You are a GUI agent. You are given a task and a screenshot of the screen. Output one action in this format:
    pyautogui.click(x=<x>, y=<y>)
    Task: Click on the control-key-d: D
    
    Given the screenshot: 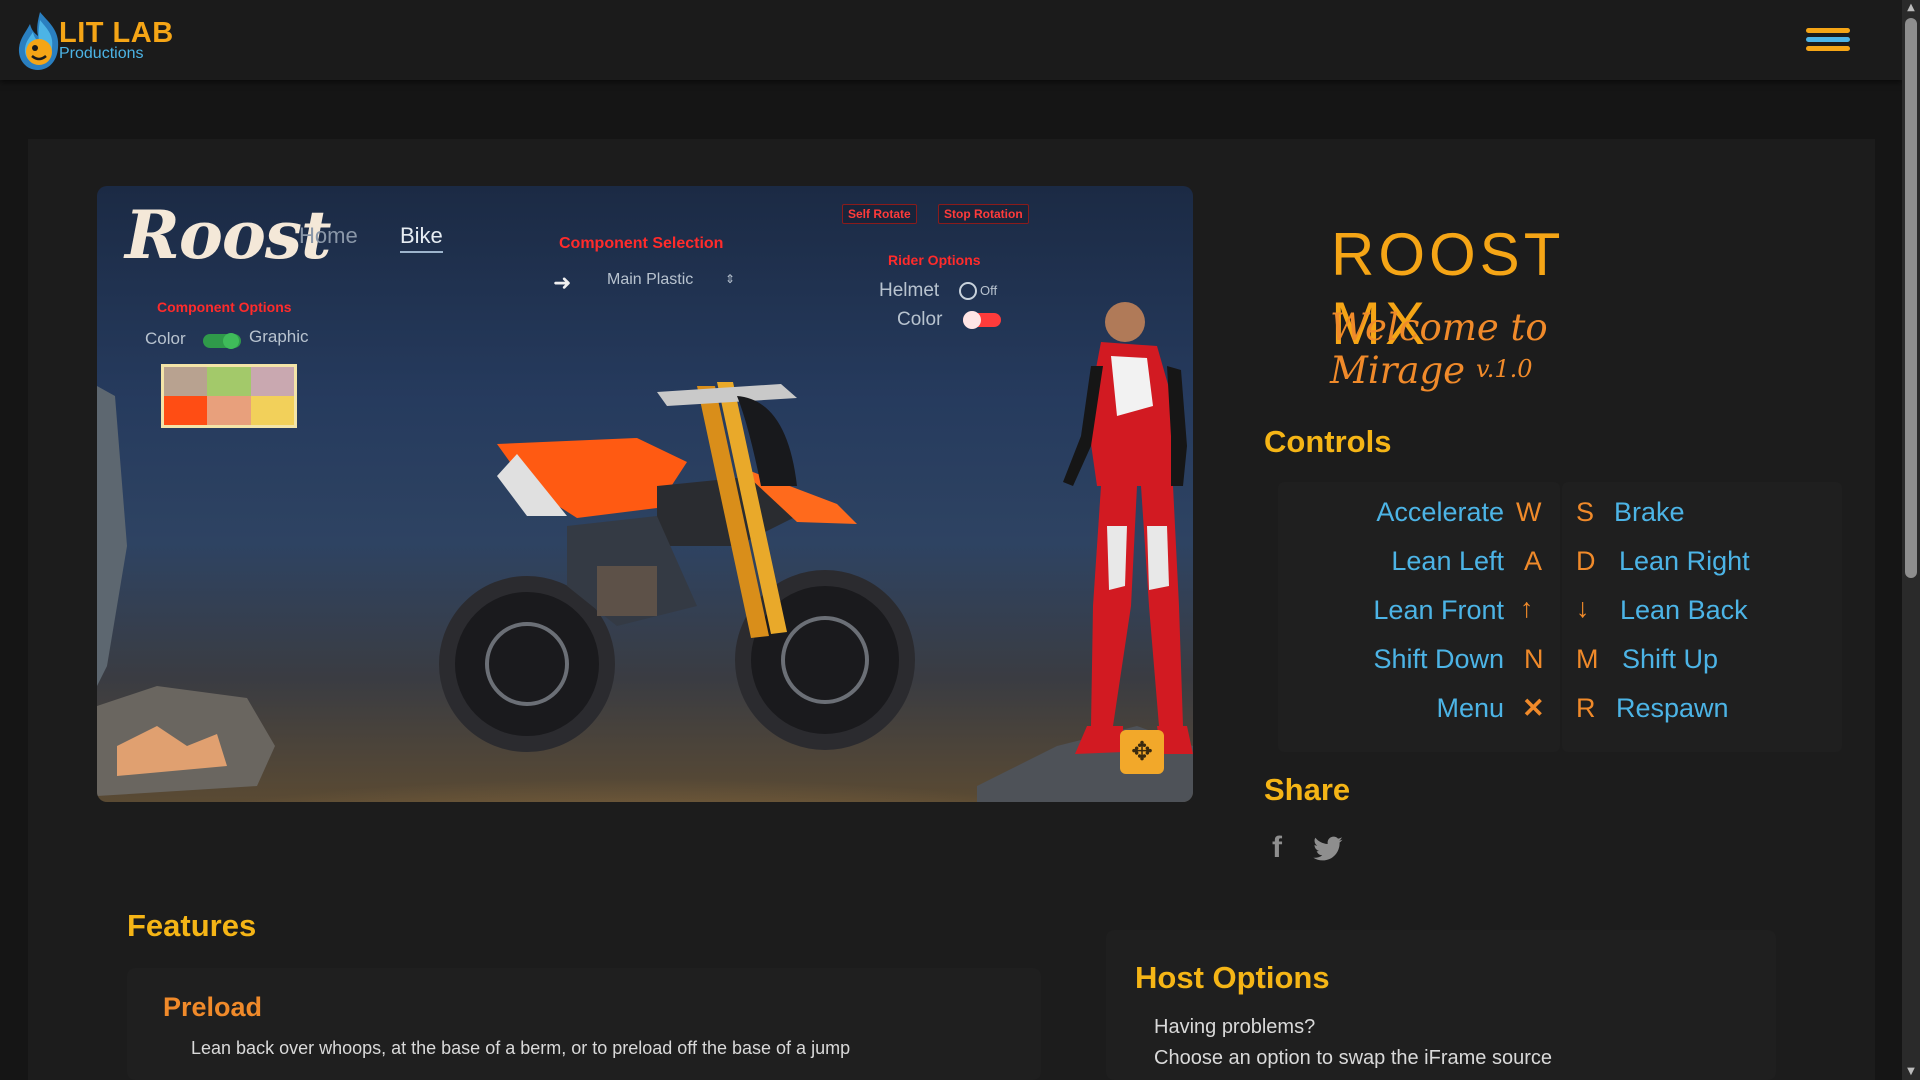 What is the action you would take?
    pyautogui.click(x=1586, y=561)
    